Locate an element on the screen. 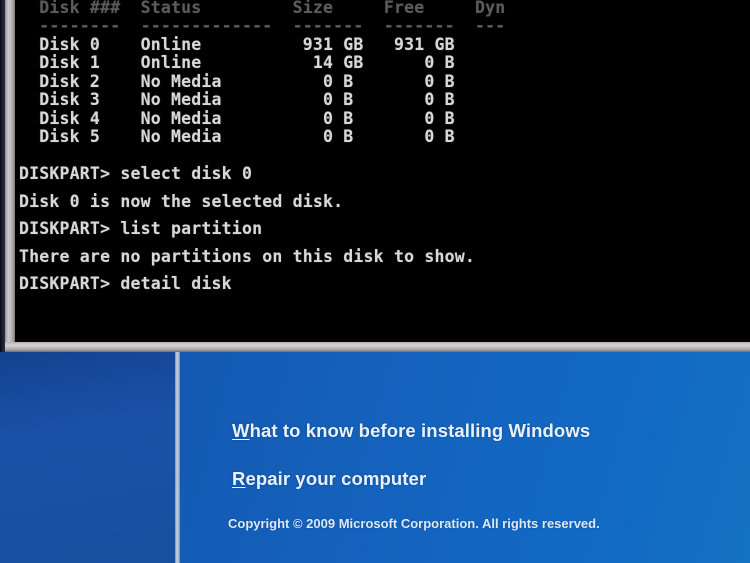 Image resolution: width=750 pixels, height=563 pixels. console-line: Disk 3 No Media 0 B 0 B is located at coordinates (237, 99).